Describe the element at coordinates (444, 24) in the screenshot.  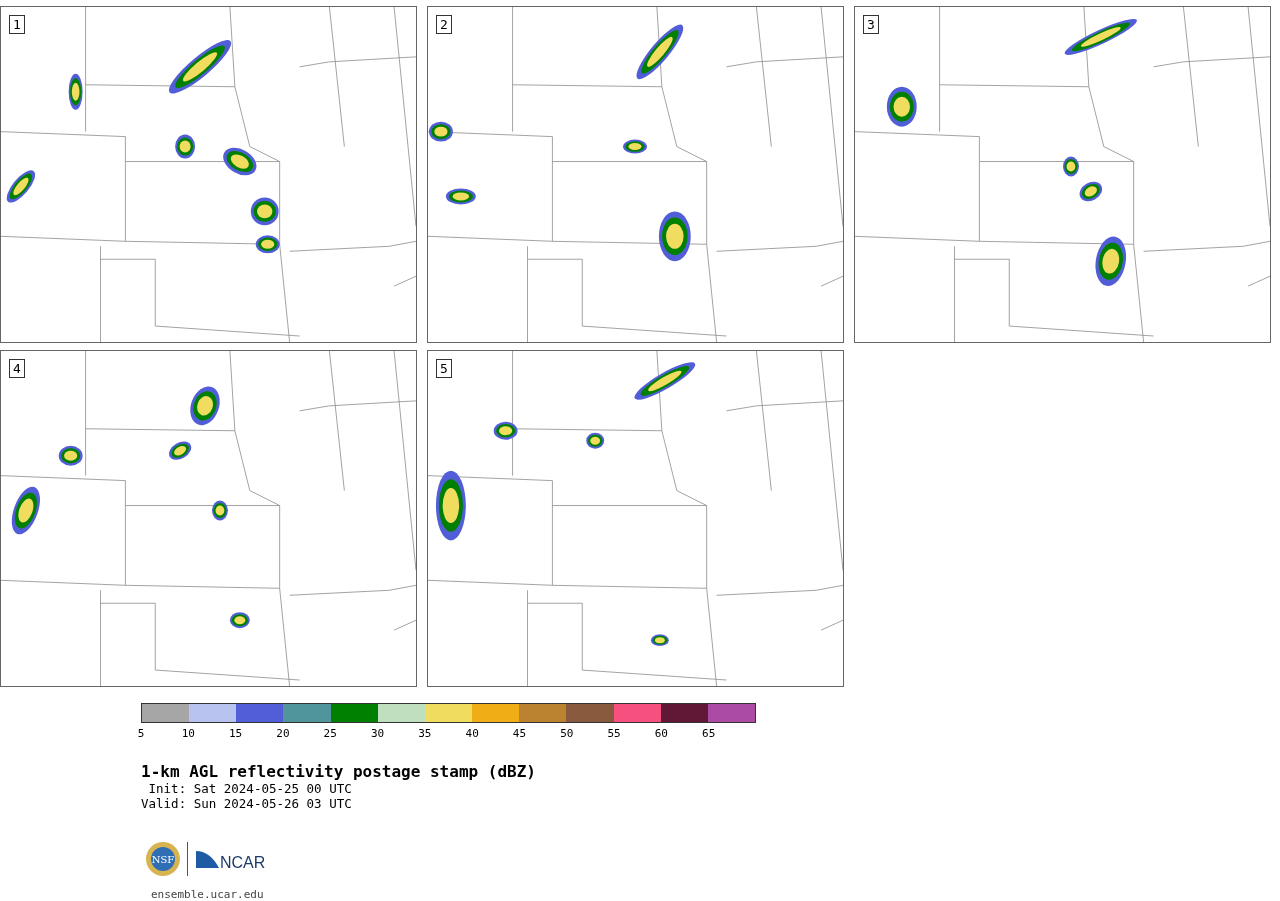
I see `panel-number: 2` at that location.